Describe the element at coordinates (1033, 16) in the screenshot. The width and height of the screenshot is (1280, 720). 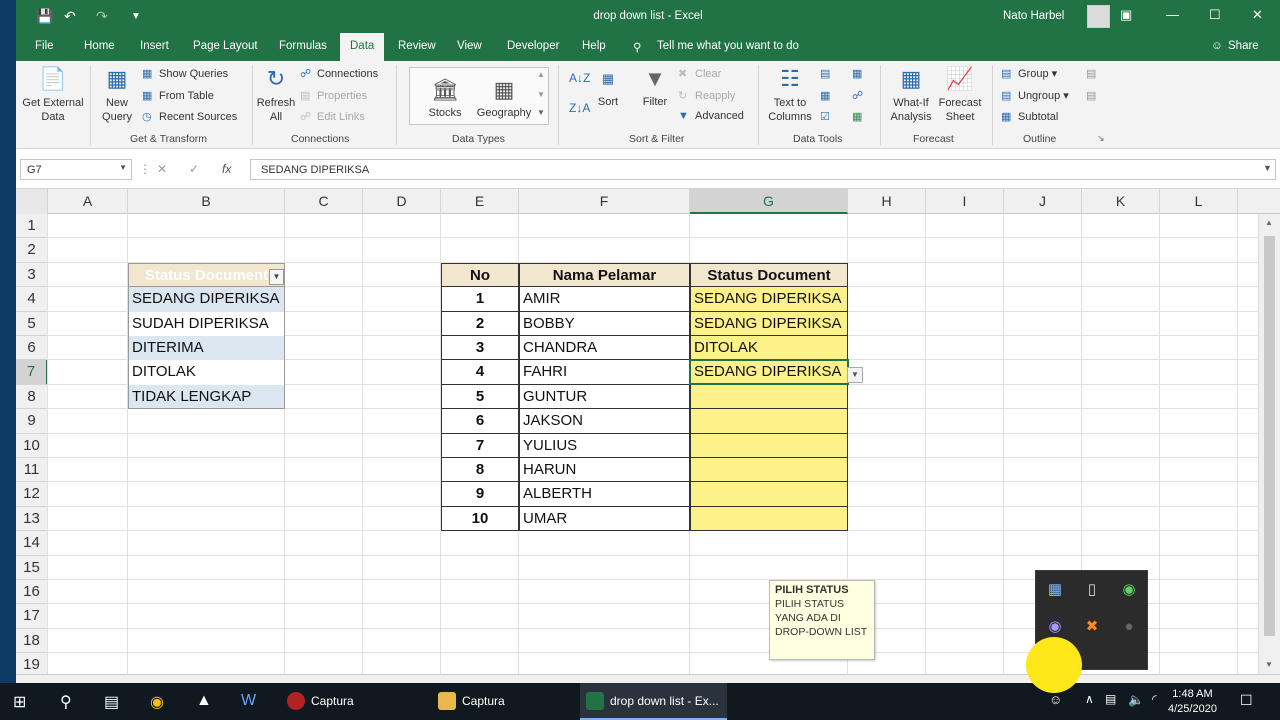
I see `user-name: Nato Harbel` at that location.